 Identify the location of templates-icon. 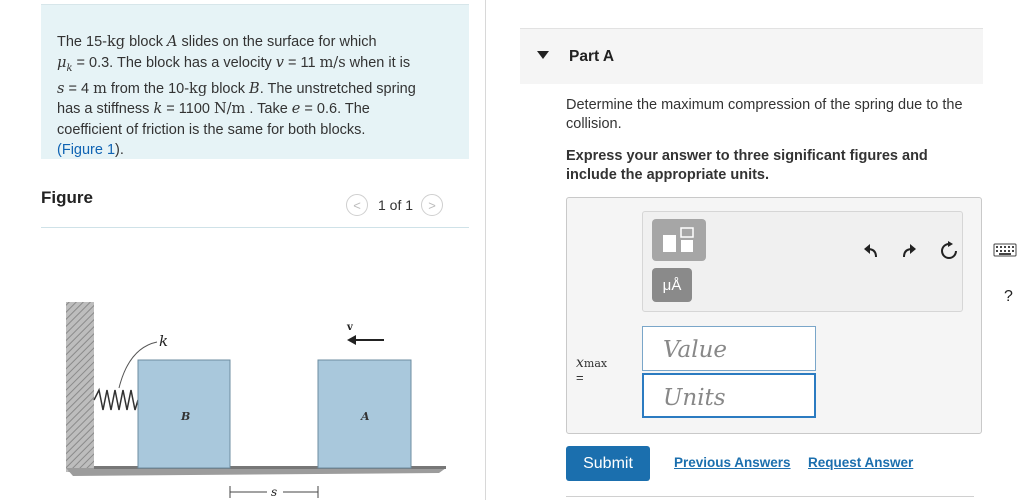
(678, 239).